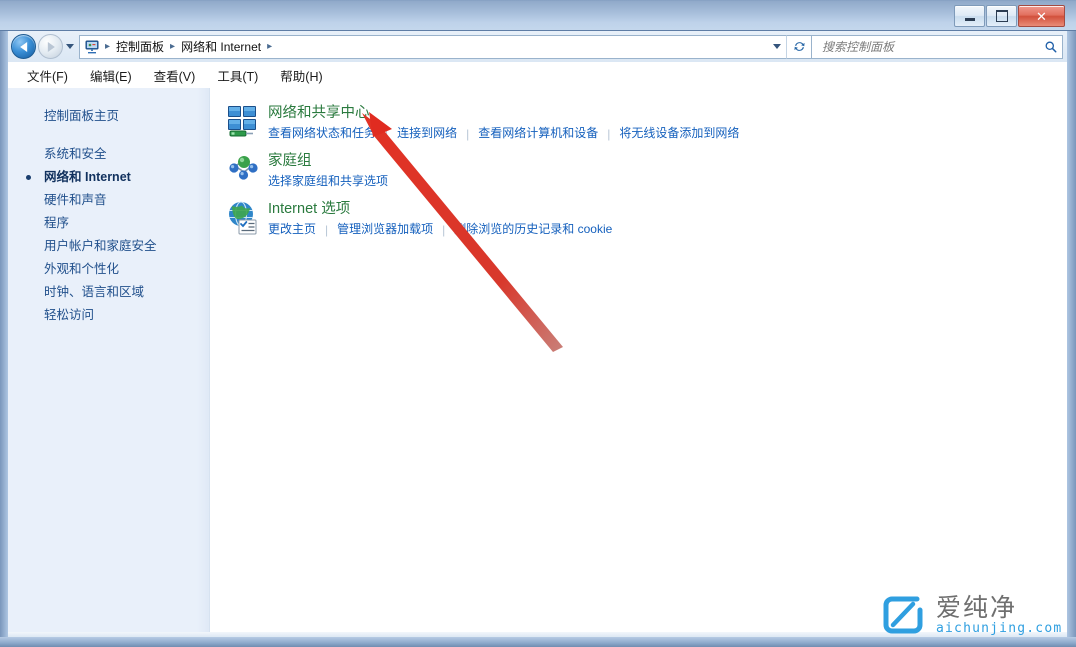  I want to click on status-strip, so click(537, 634).